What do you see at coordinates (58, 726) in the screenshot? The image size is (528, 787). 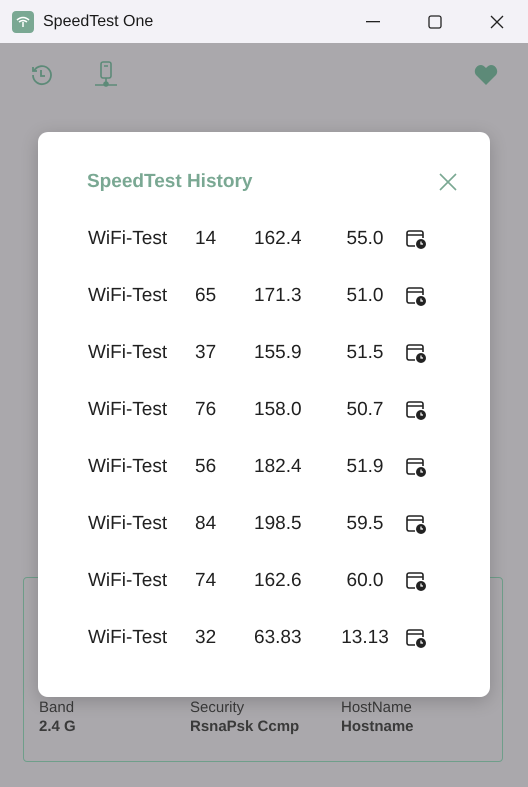 I see `info-value: 2.4 G` at bounding box center [58, 726].